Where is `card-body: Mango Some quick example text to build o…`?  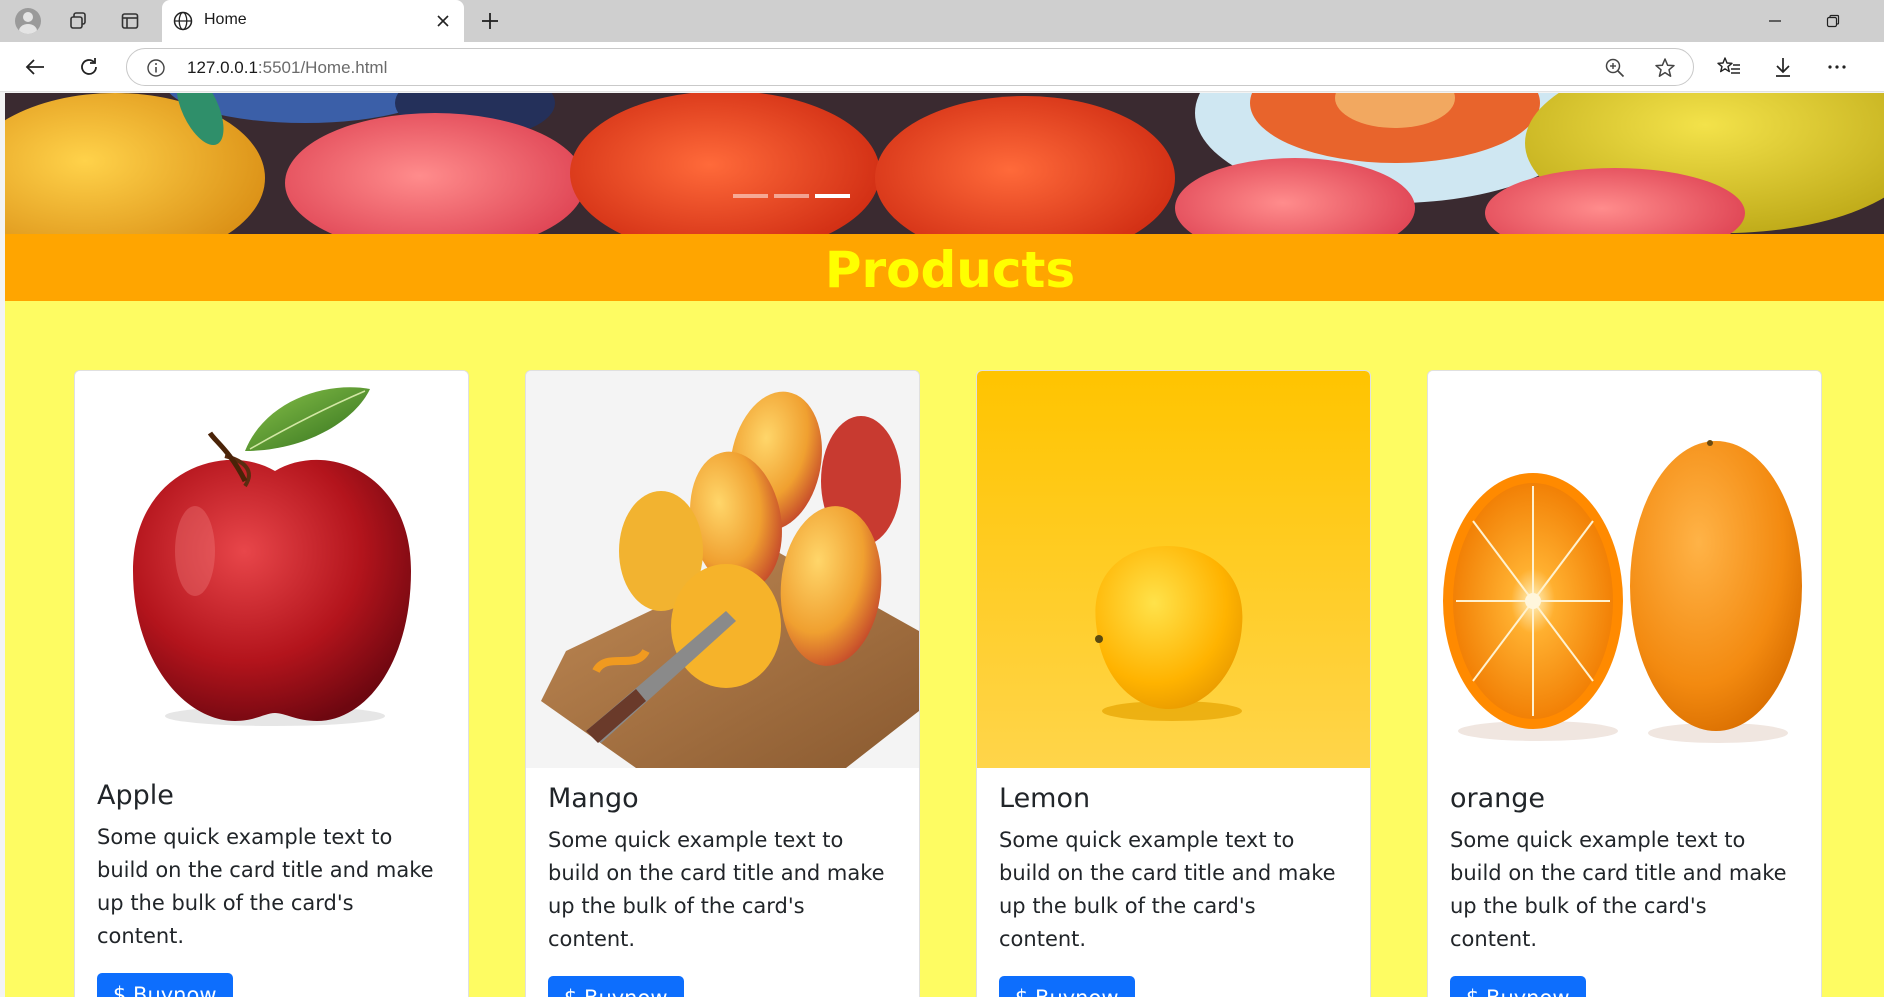
card-body: Mango Some quick example text to build o… is located at coordinates (723, 889).